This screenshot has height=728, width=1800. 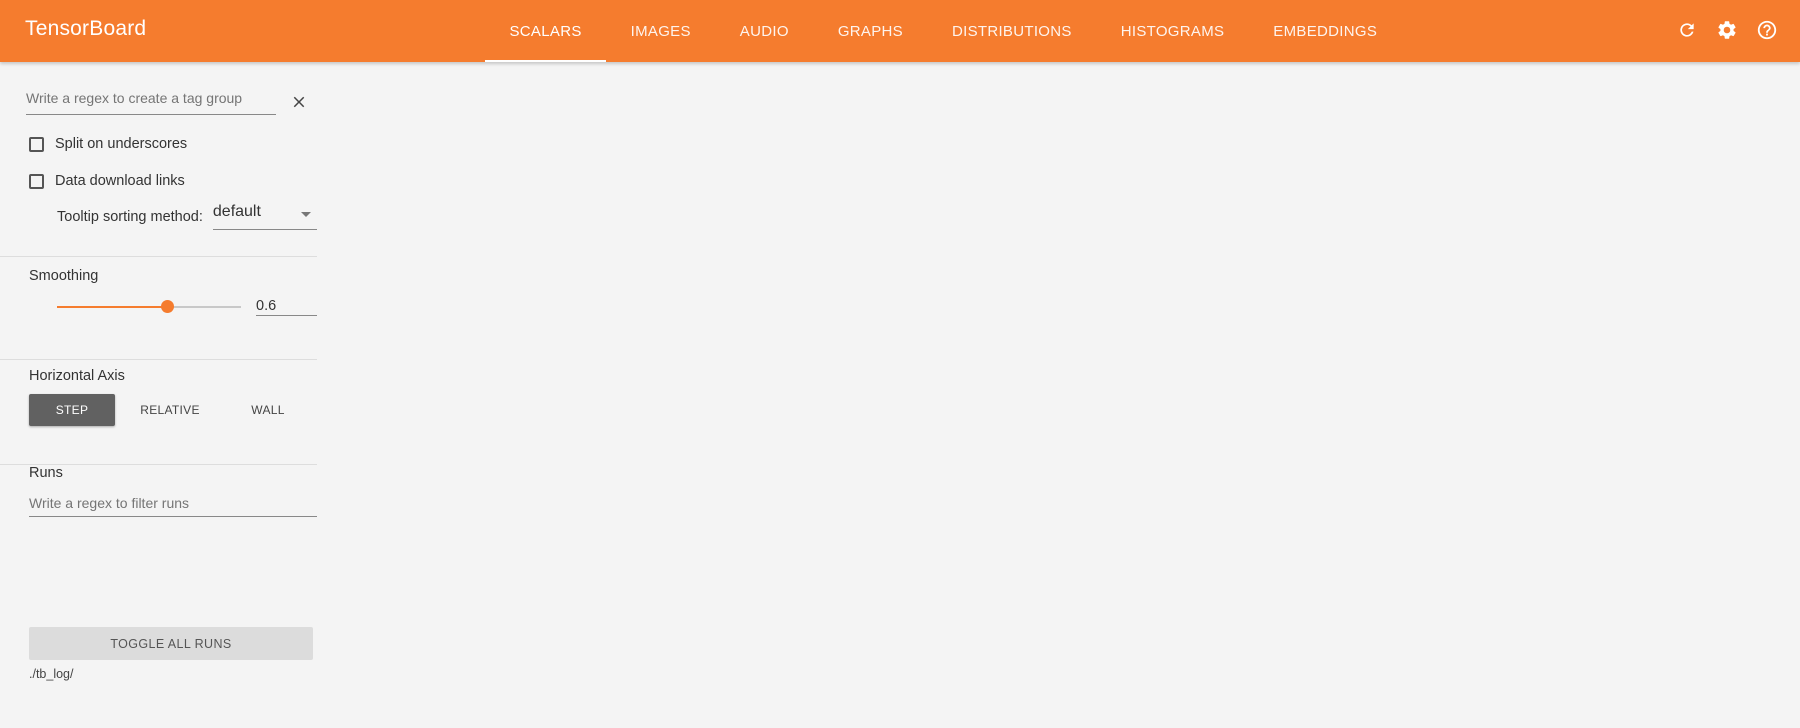 I want to click on axis-step-button: STEP, so click(x=72, y=410).